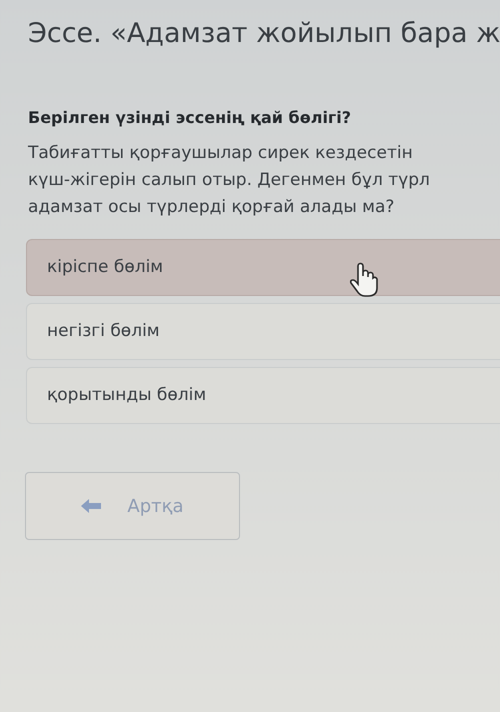  What do you see at coordinates (364, 280) in the screenshot?
I see `hand-cursor-icon` at bounding box center [364, 280].